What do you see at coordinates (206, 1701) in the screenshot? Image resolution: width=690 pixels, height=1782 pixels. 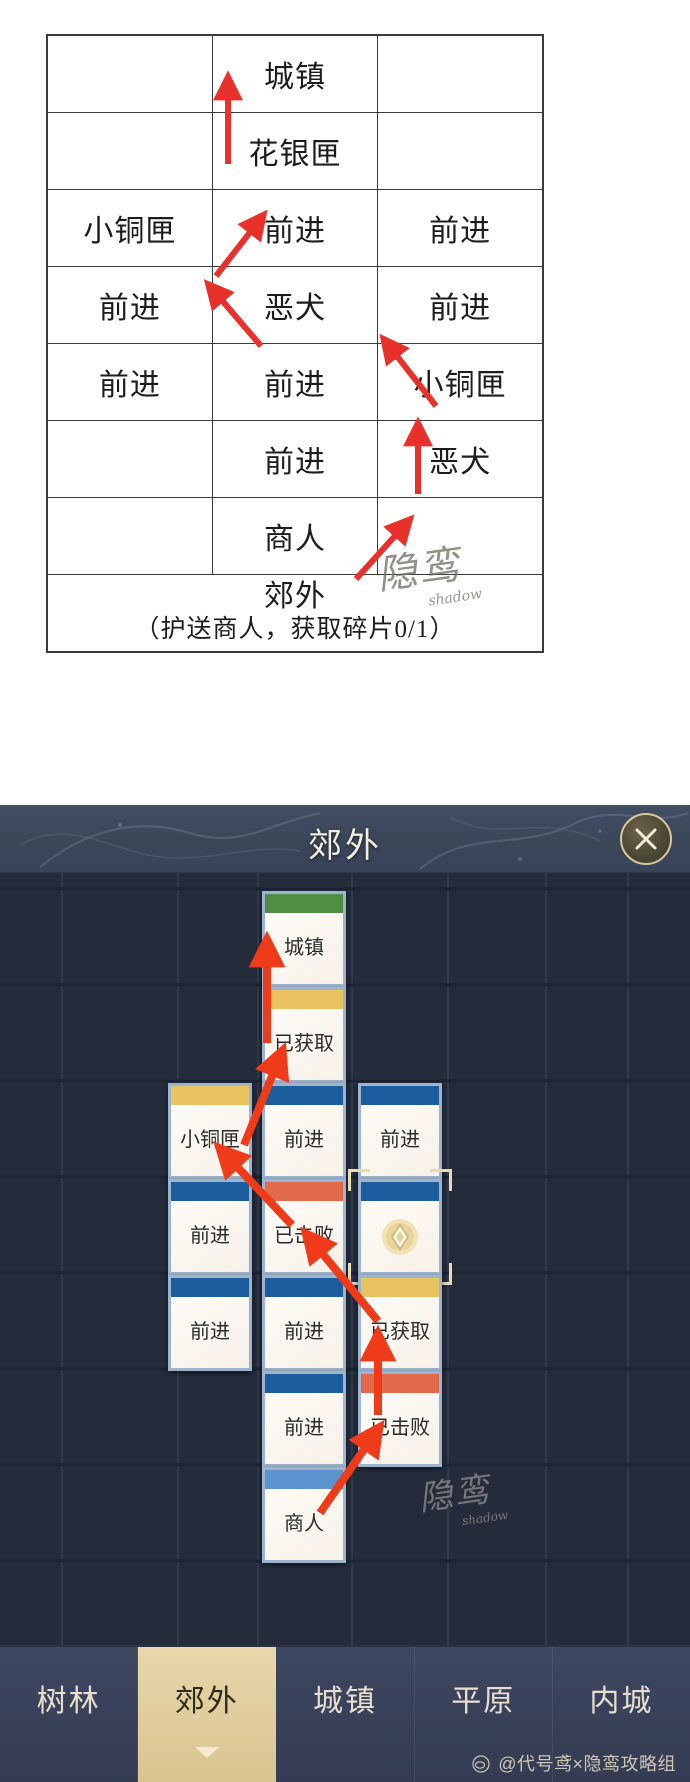 I see `region-tab-label: 郊外` at bounding box center [206, 1701].